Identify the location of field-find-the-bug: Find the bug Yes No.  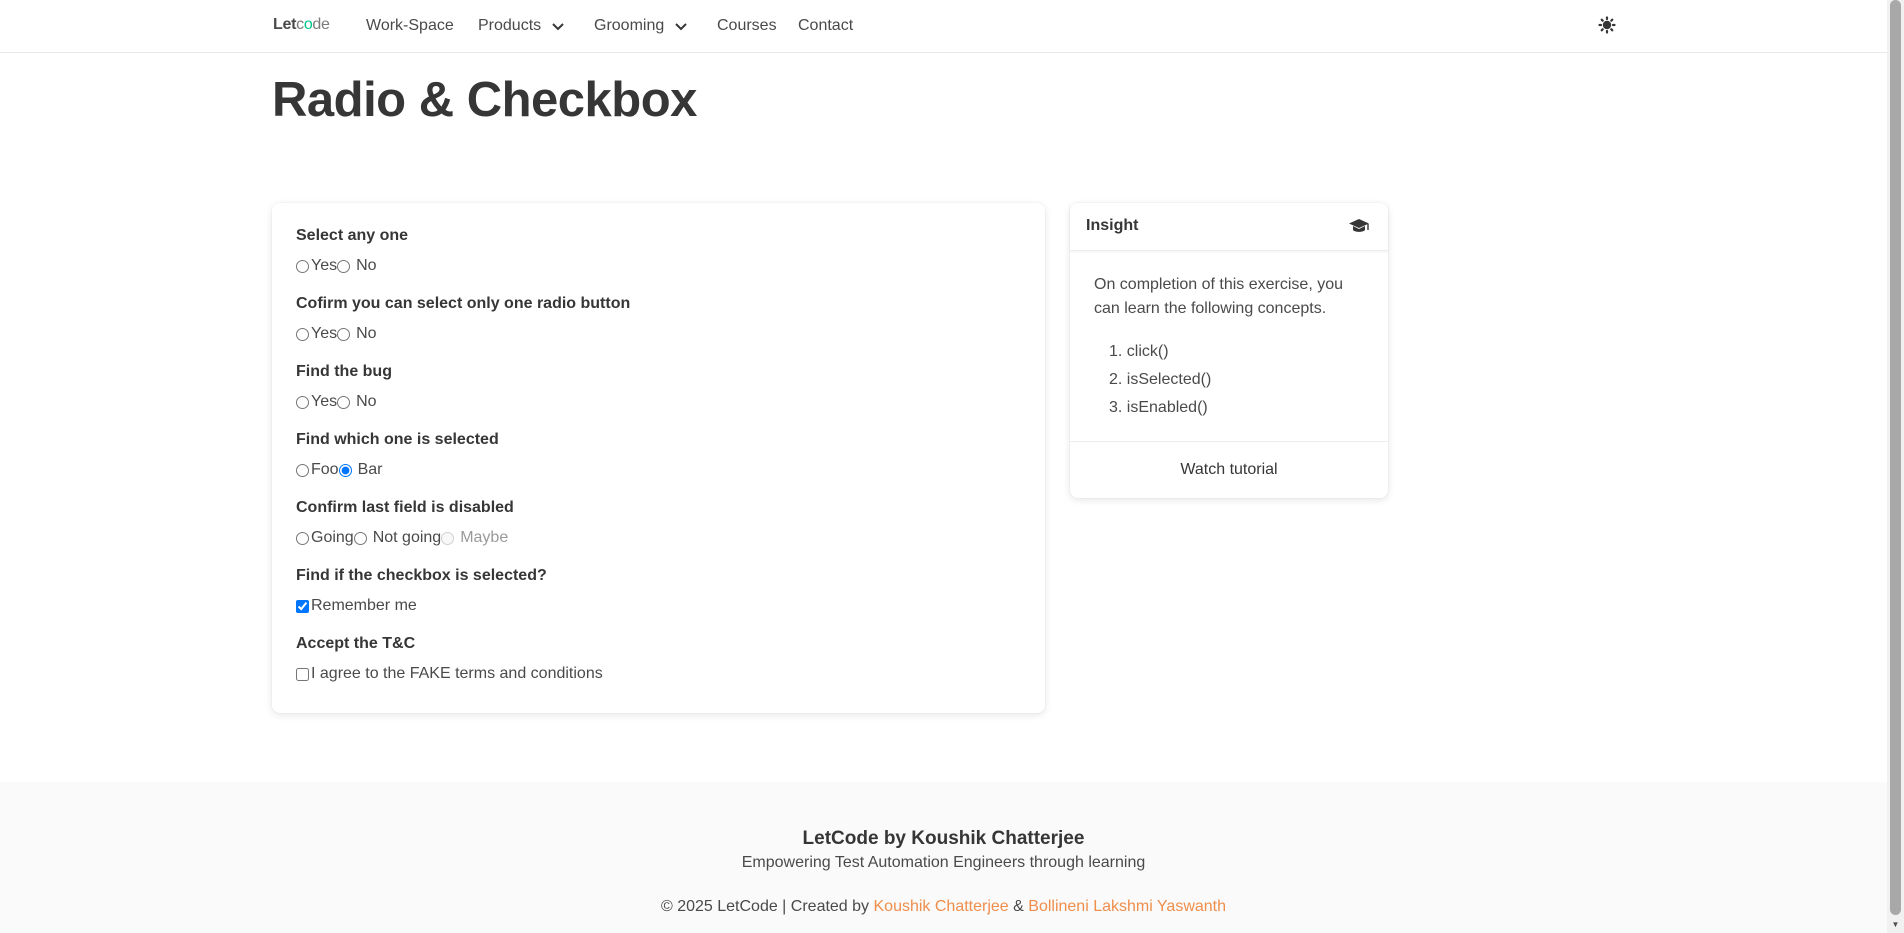
(344, 386).